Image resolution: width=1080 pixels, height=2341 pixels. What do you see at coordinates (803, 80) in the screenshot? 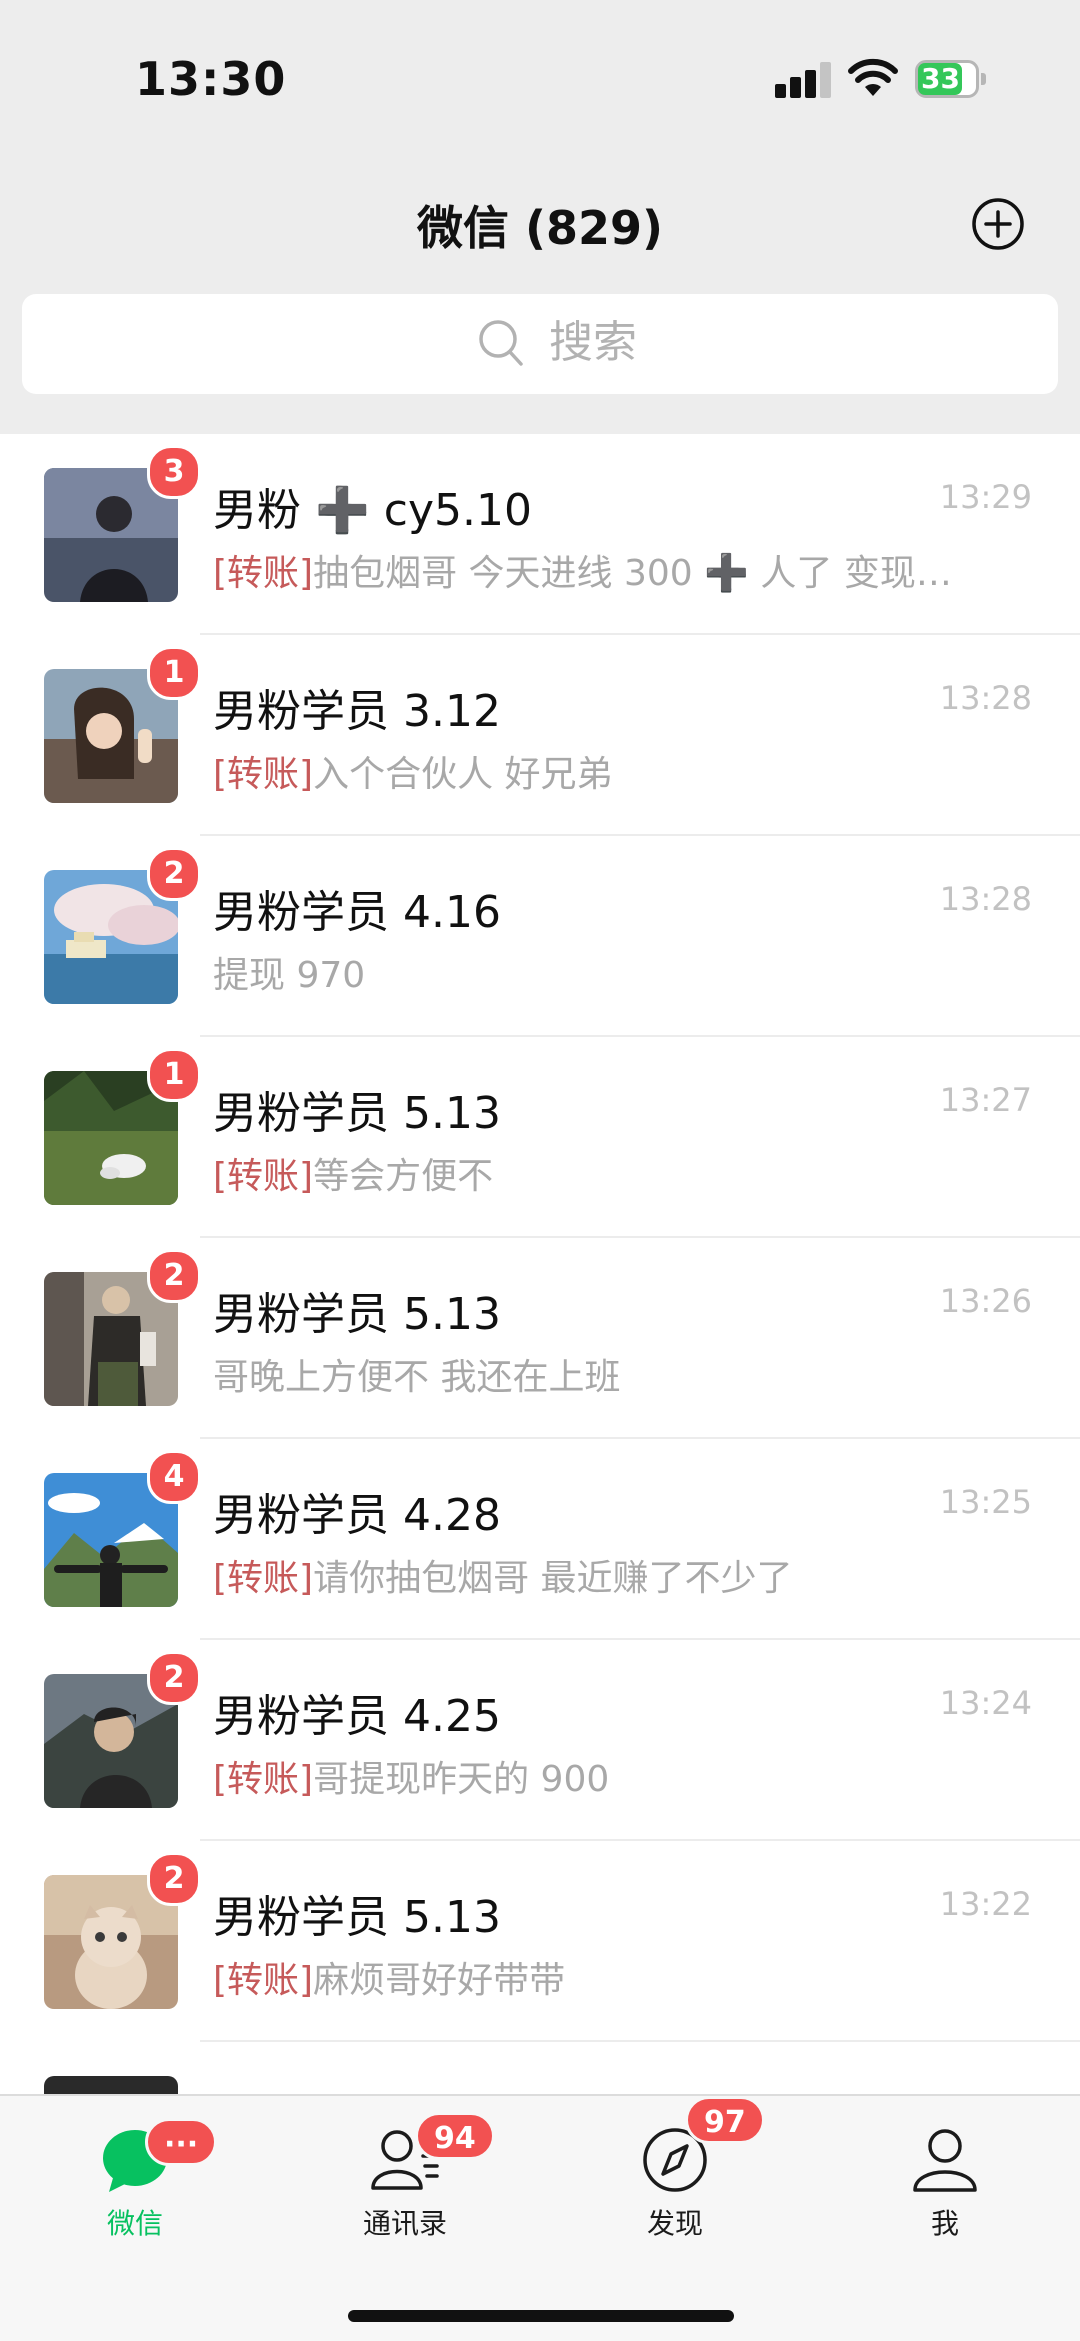
I see `cellular-signal-icon` at bounding box center [803, 80].